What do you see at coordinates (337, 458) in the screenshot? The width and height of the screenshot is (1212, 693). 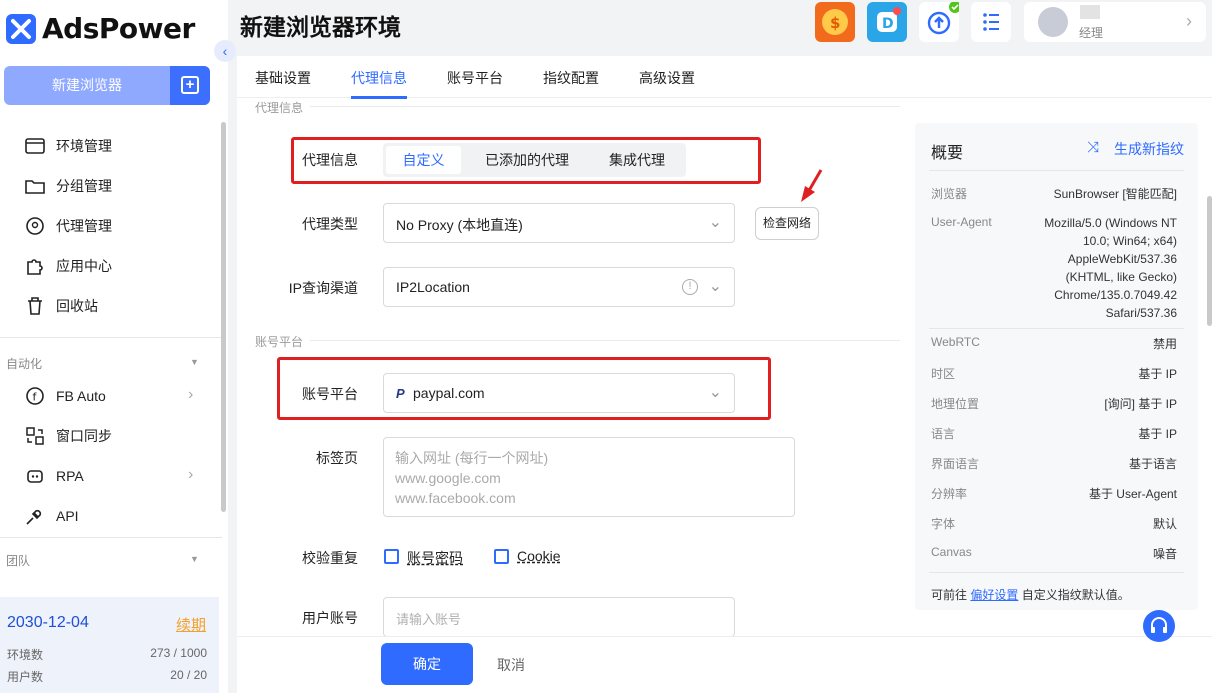 I see `tabs-label: 标签页` at bounding box center [337, 458].